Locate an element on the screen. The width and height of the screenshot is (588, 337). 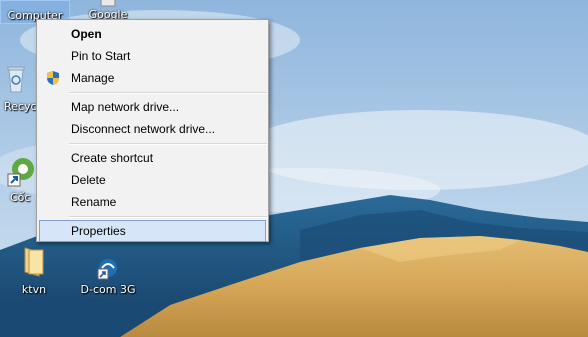
menu-item-delete: Delete is located at coordinates (152, 180).